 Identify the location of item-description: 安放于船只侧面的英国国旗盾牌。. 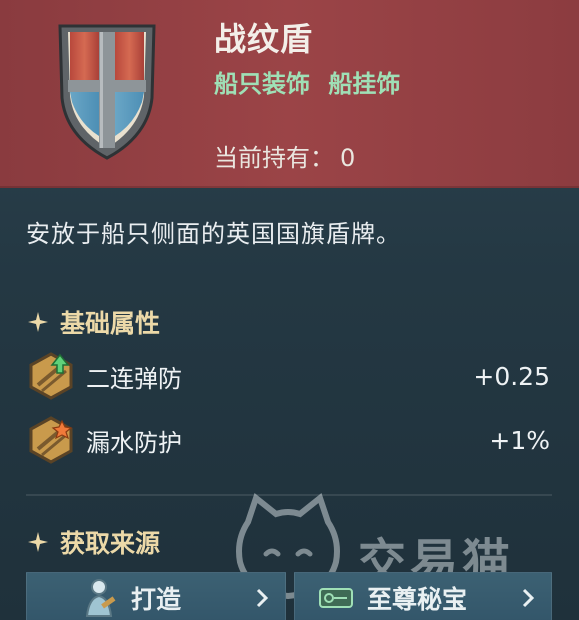
(213, 234).